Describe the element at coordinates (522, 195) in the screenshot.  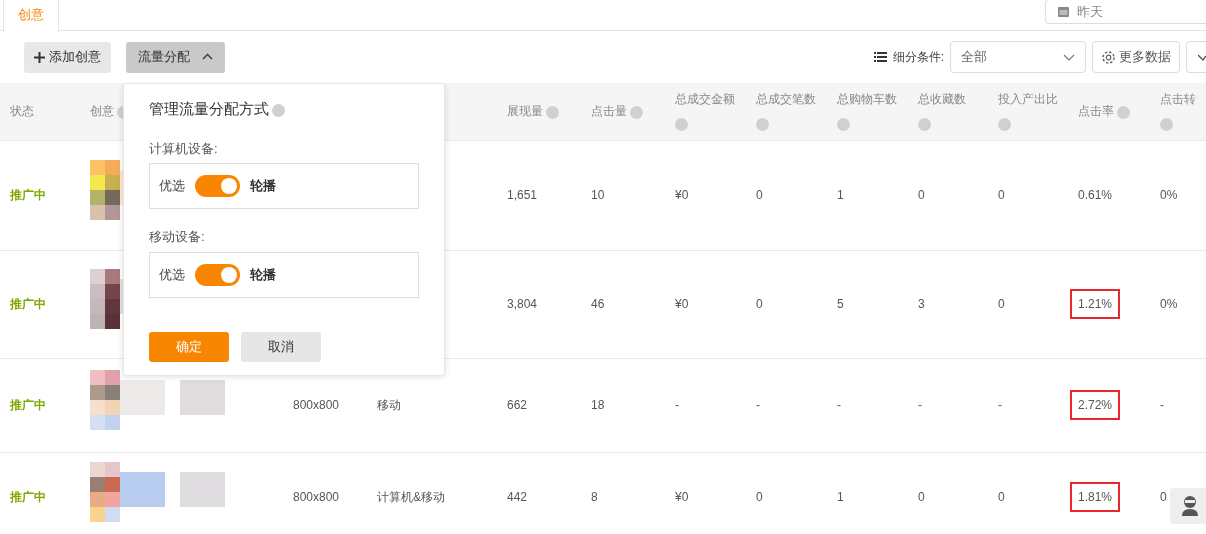
I see `table-cell-text: 1,651` at that location.